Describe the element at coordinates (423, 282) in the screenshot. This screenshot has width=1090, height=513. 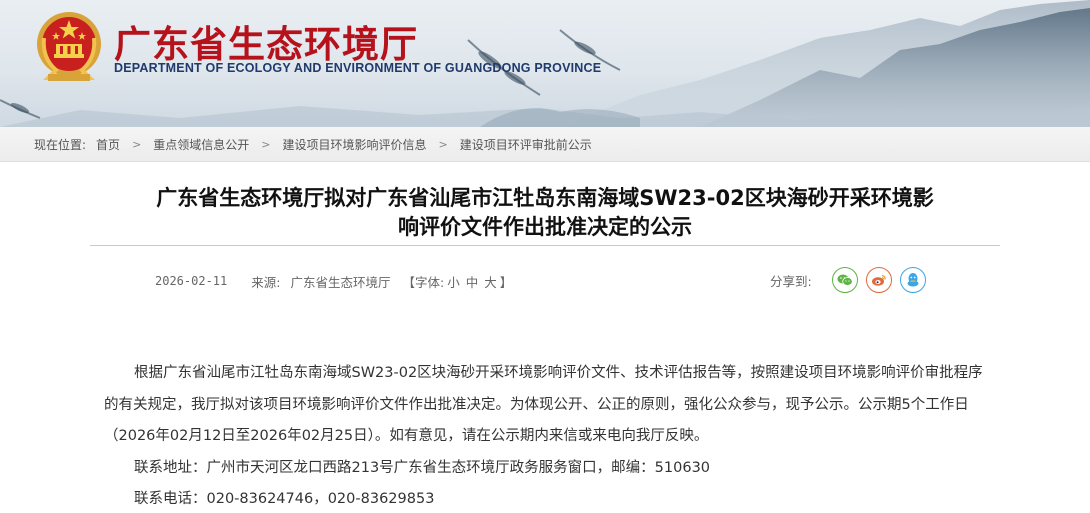
I see `font-size-label: 【字体:` at that location.